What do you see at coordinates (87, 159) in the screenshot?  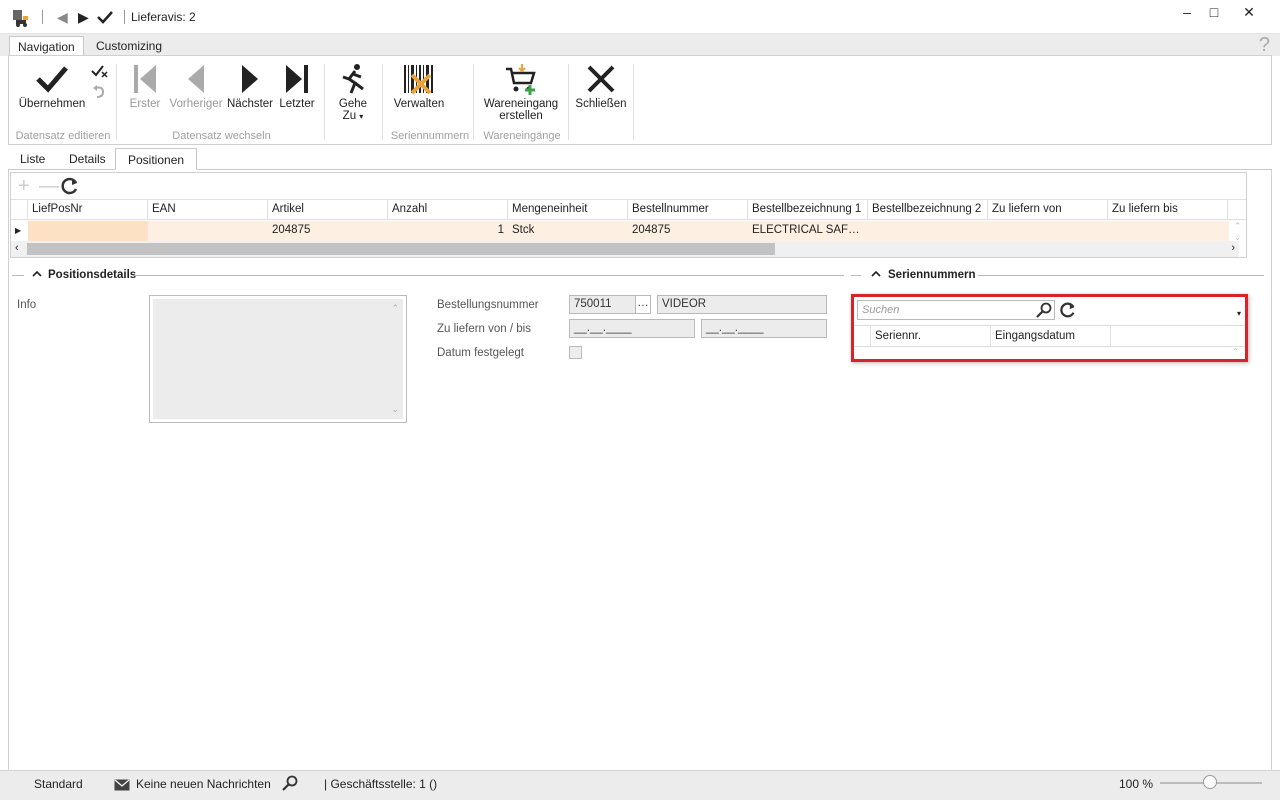 I see `tab-details: Details` at bounding box center [87, 159].